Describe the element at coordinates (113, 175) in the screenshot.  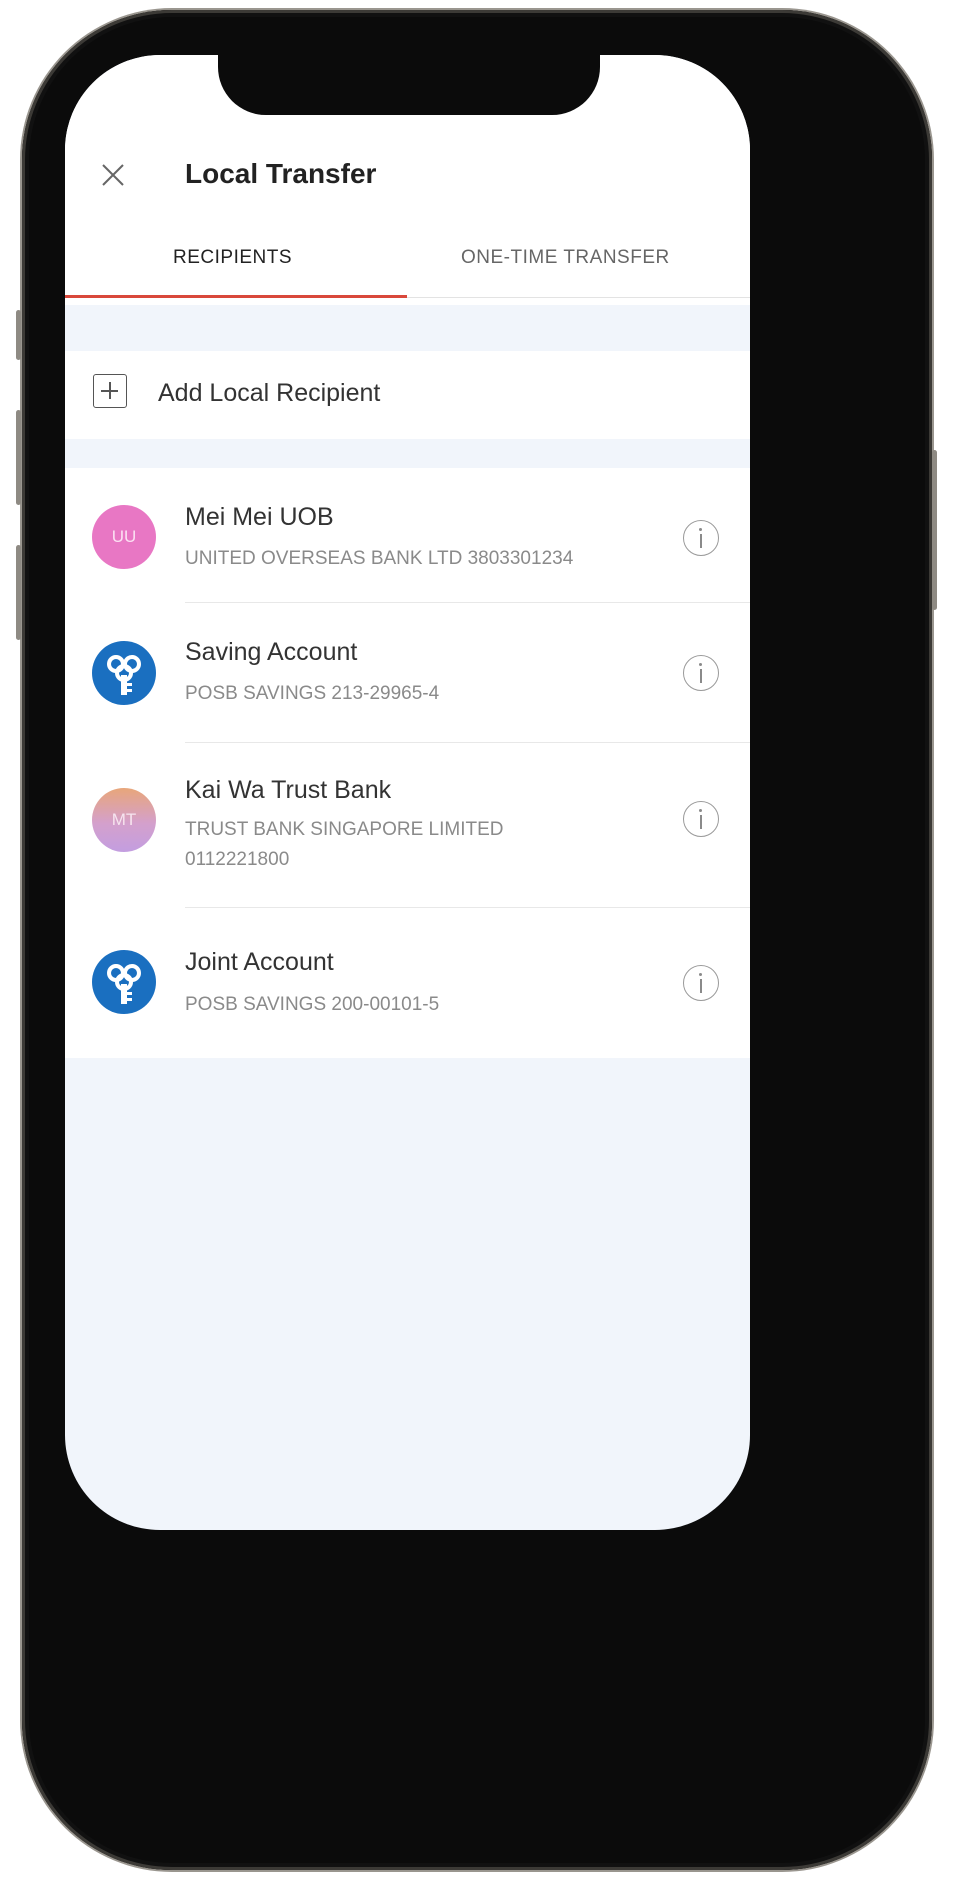
I see `close-icon` at that location.